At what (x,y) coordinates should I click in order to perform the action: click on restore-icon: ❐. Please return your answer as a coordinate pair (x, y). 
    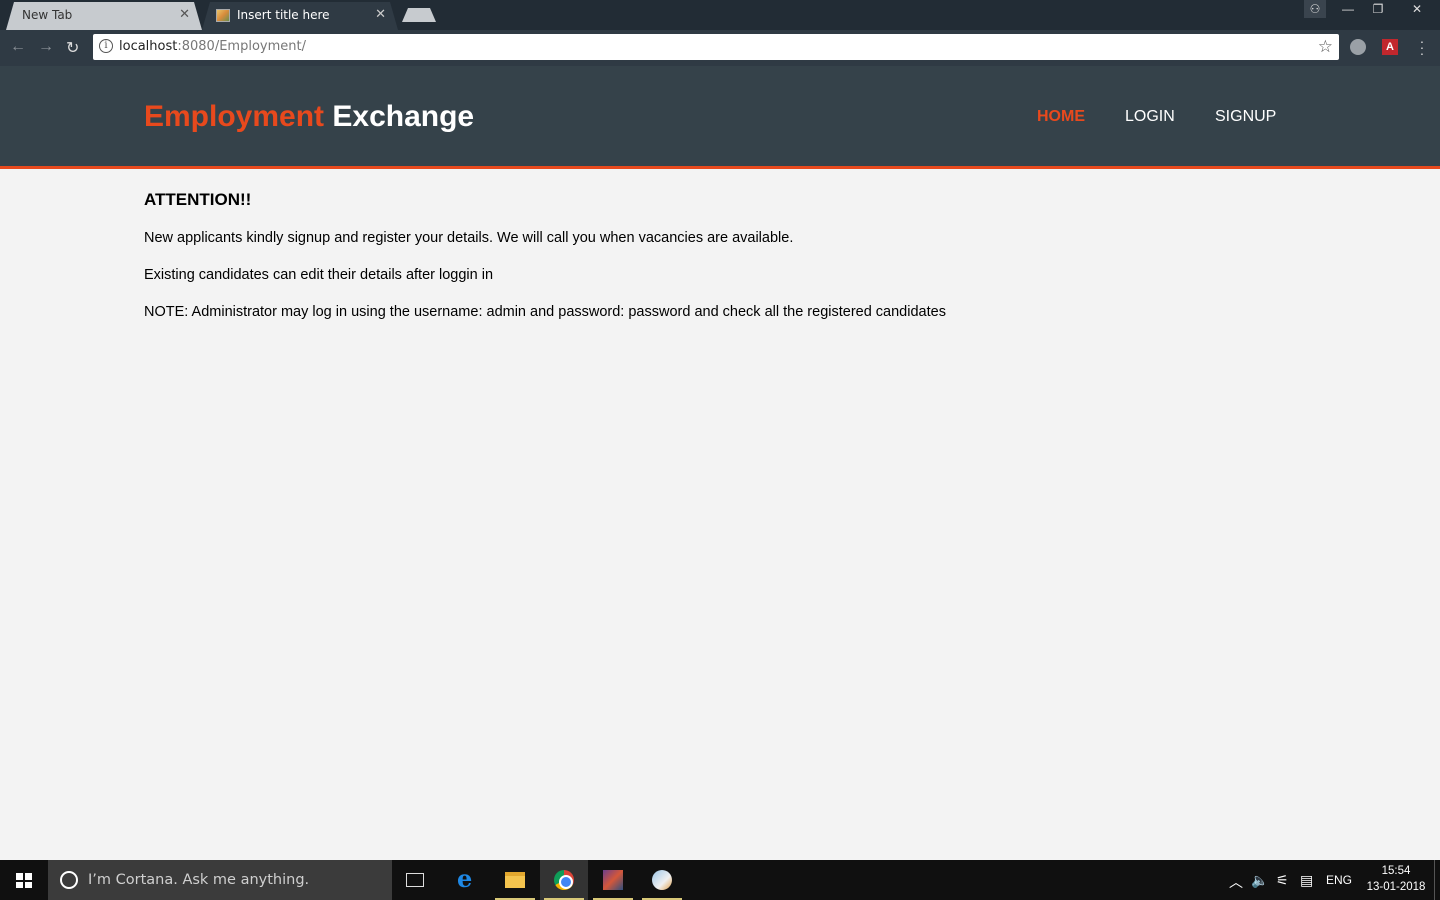
    Looking at the image, I should click on (1378, 9).